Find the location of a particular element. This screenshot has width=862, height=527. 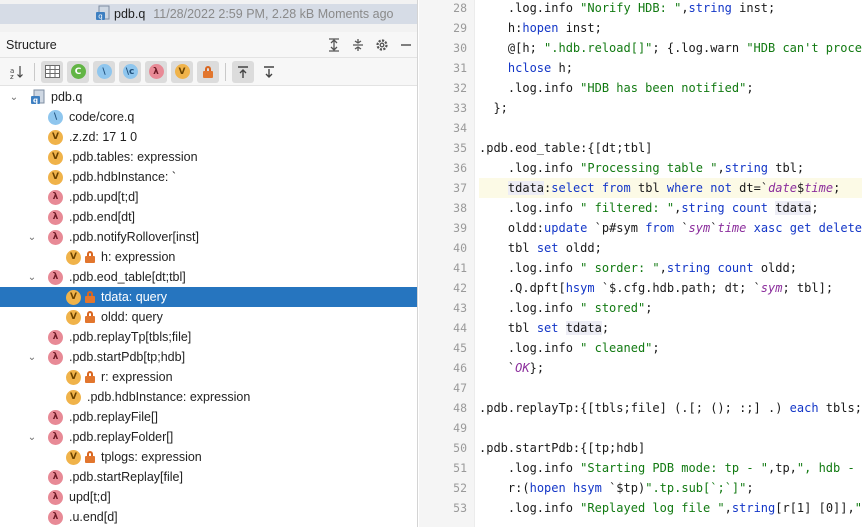

code-token: hsym is located at coordinates (580, 288).